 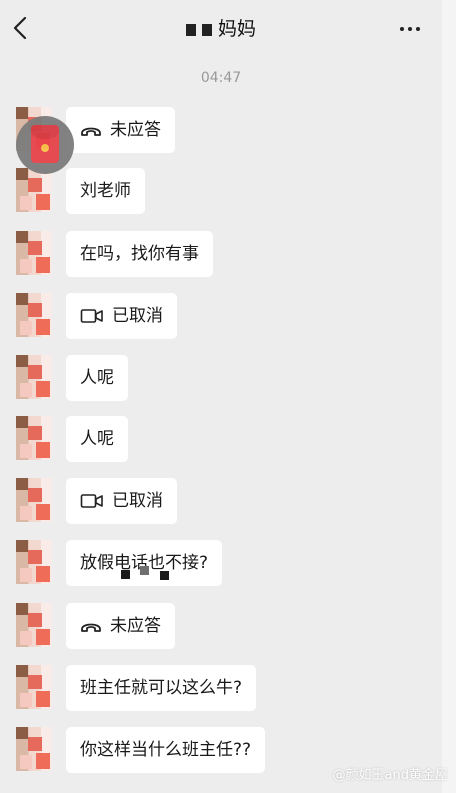 I want to click on message-bubble: 刘老师, so click(x=105, y=191).